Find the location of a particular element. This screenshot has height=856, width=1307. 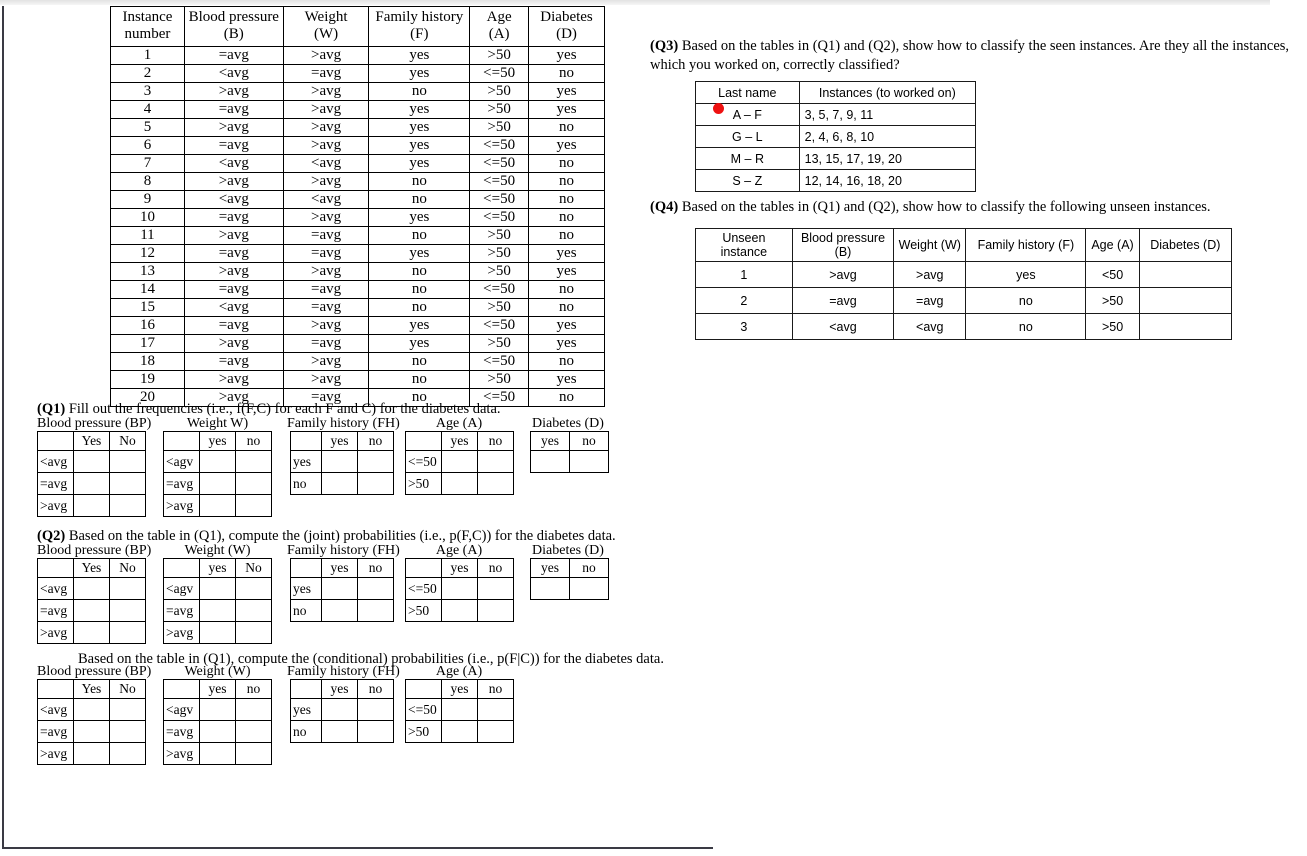

conditional-grid-blood-pressure: Yes No <avg =avg >avg is located at coordinates (91, 722).